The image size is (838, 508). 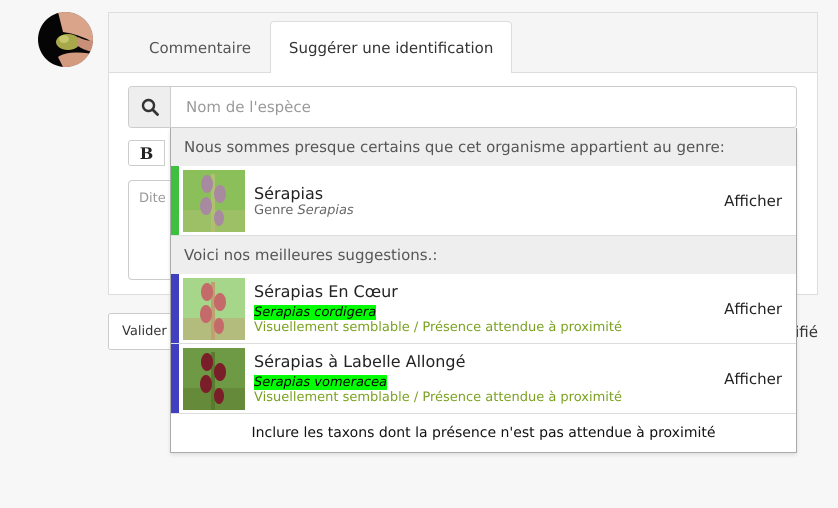 What do you see at coordinates (483, 309) in the screenshot?
I see `result-item: Sérapias En Cœur Serapias cordigera Visuellement semblable / Présence attendue à proximité Afficher` at bounding box center [483, 309].